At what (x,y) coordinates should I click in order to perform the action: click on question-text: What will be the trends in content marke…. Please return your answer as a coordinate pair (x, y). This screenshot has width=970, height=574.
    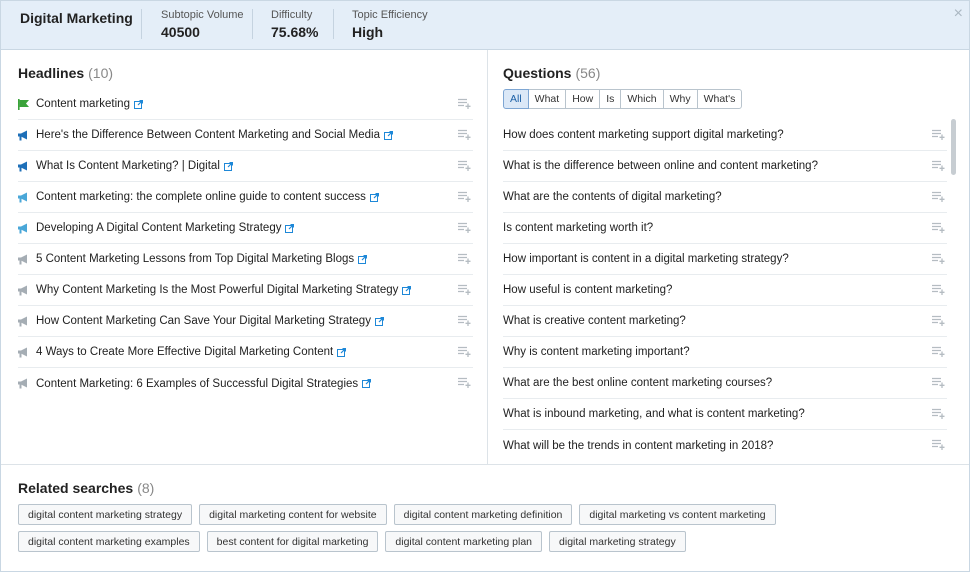
    Looking at the image, I should click on (638, 446).